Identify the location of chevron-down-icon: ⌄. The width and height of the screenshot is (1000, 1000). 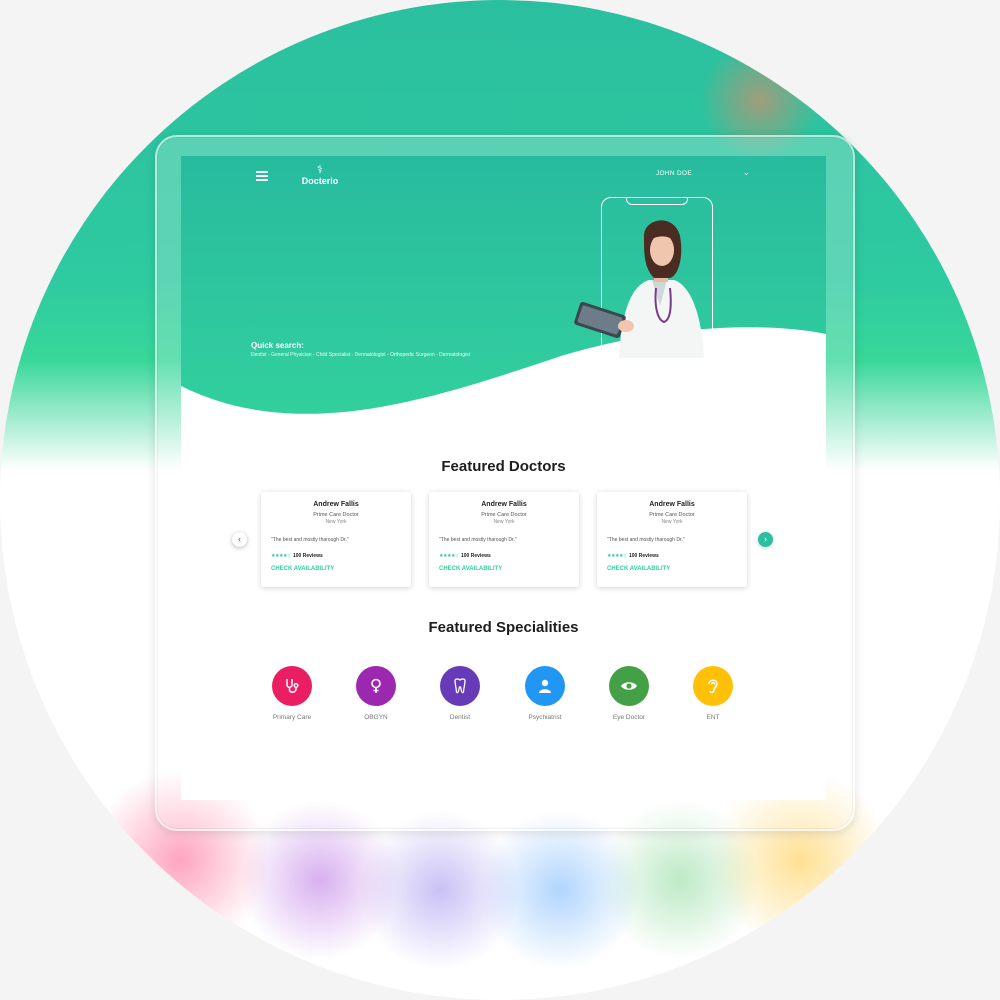
(746, 172).